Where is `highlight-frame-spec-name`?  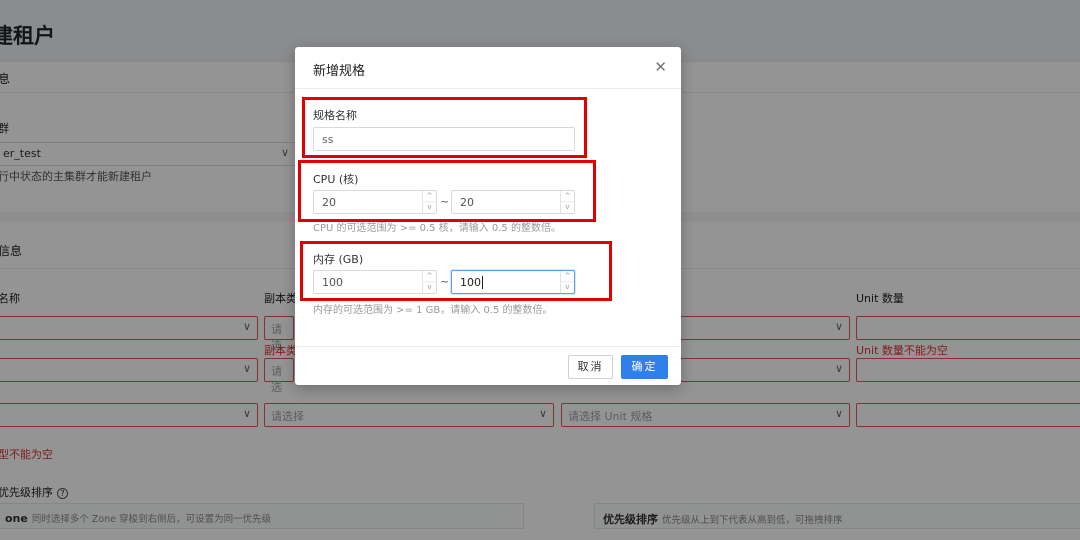
highlight-frame-spec-name is located at coordinates (444, 127).